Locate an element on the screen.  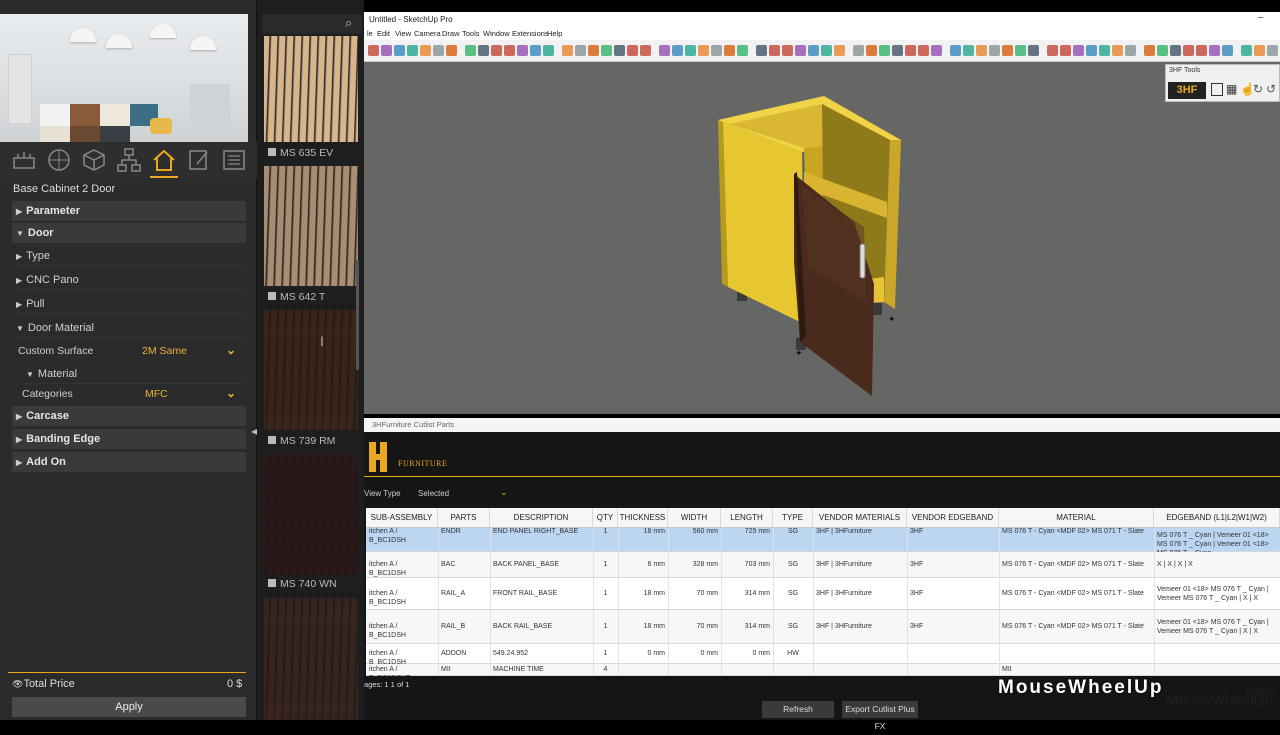
menu-help: Help is located at coordinates (554, 33).